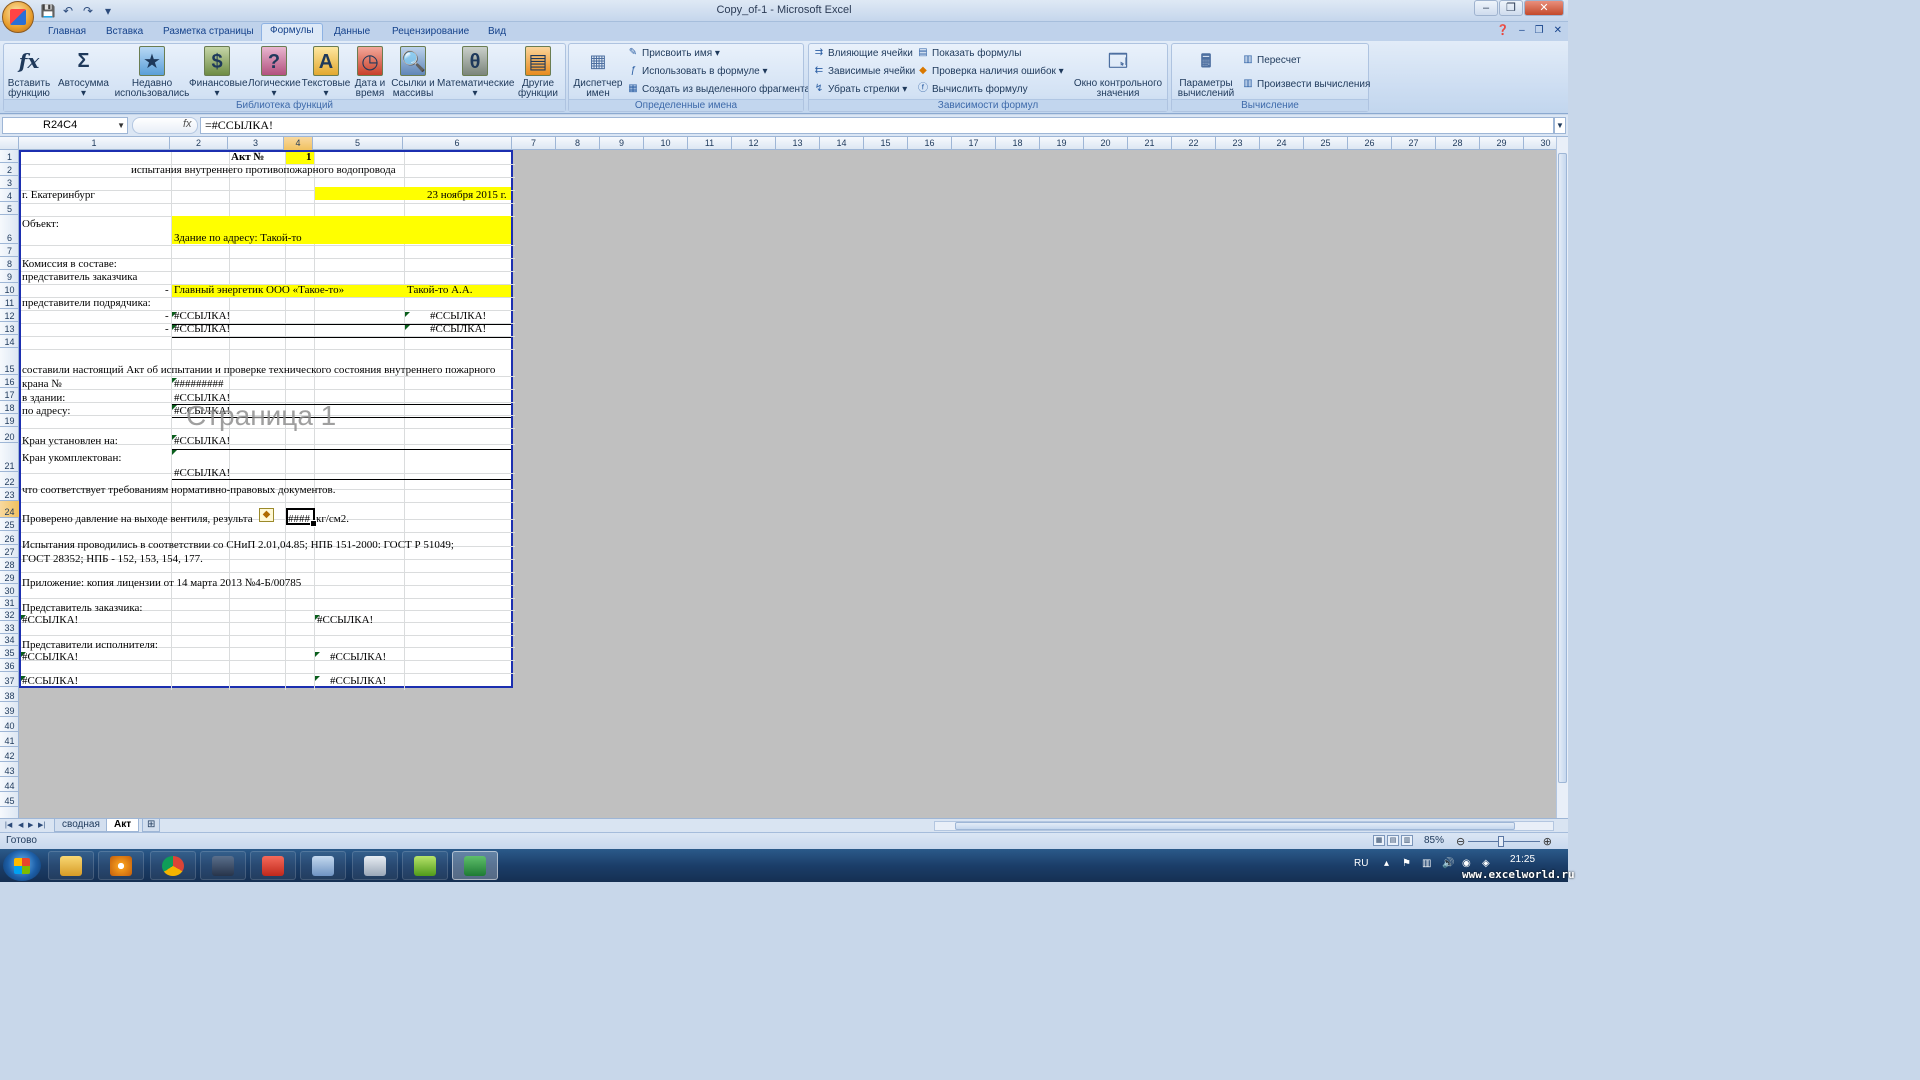 This screenshot has width=1920, height=1080. I want to click on tab-page-layout: Разметка страницы, so click(208, 33).